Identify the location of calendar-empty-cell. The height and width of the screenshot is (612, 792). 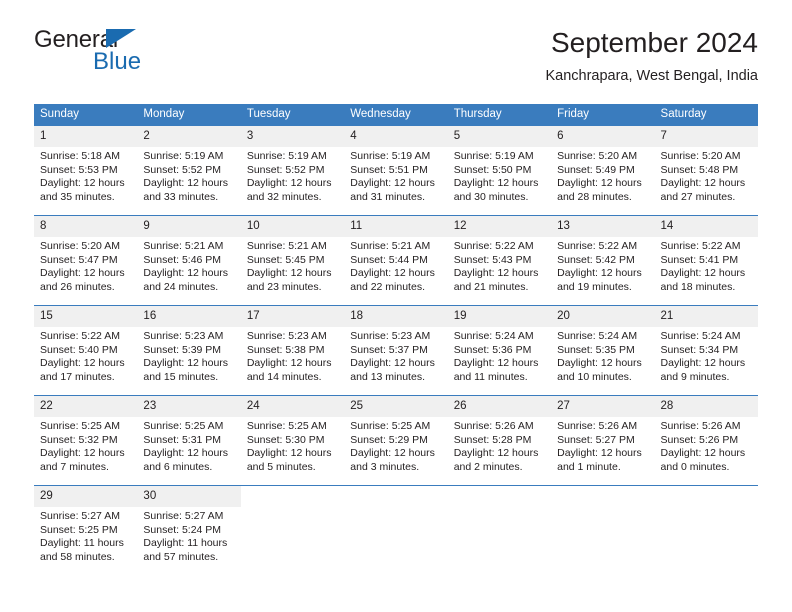
(706, 530).